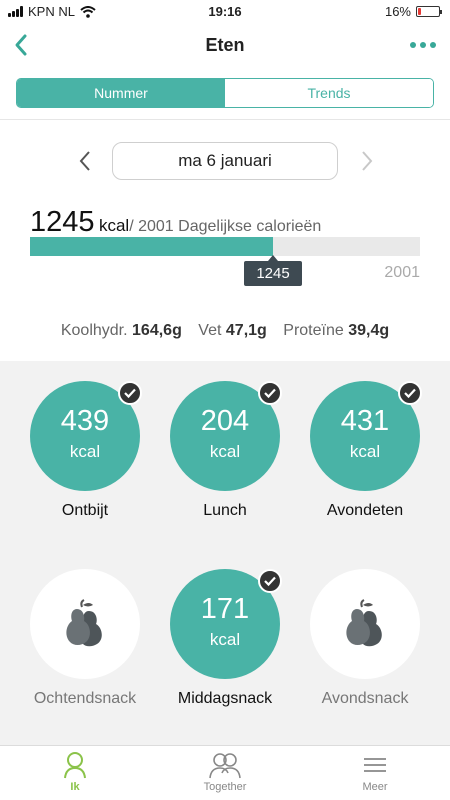 The height and width of the screenshot is (800, 450). I want to click on tab-nummer: Nummer, so click(121, 93).